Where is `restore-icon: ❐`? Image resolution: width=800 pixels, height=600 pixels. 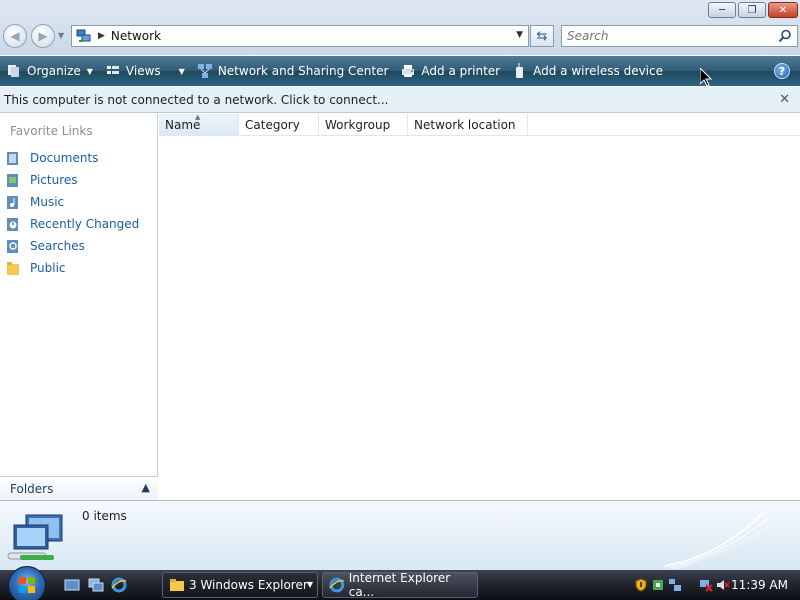 restore-icon: ❐ is located at coordinates (752, 10).